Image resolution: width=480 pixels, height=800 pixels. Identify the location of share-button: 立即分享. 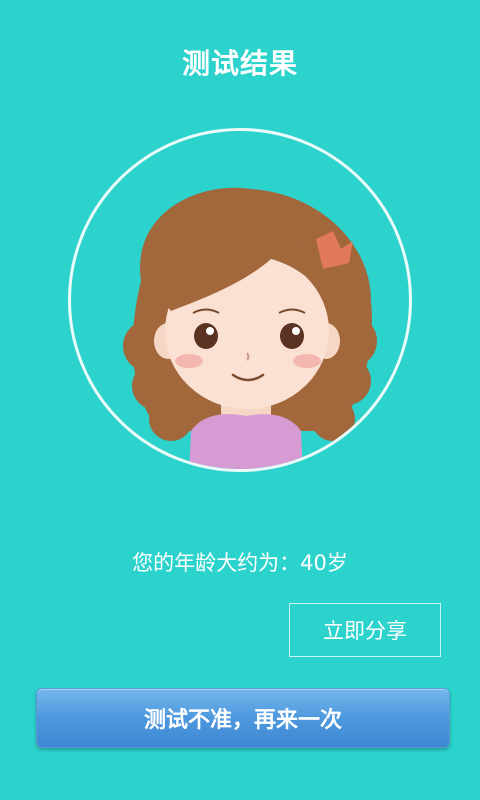
(365, 630).